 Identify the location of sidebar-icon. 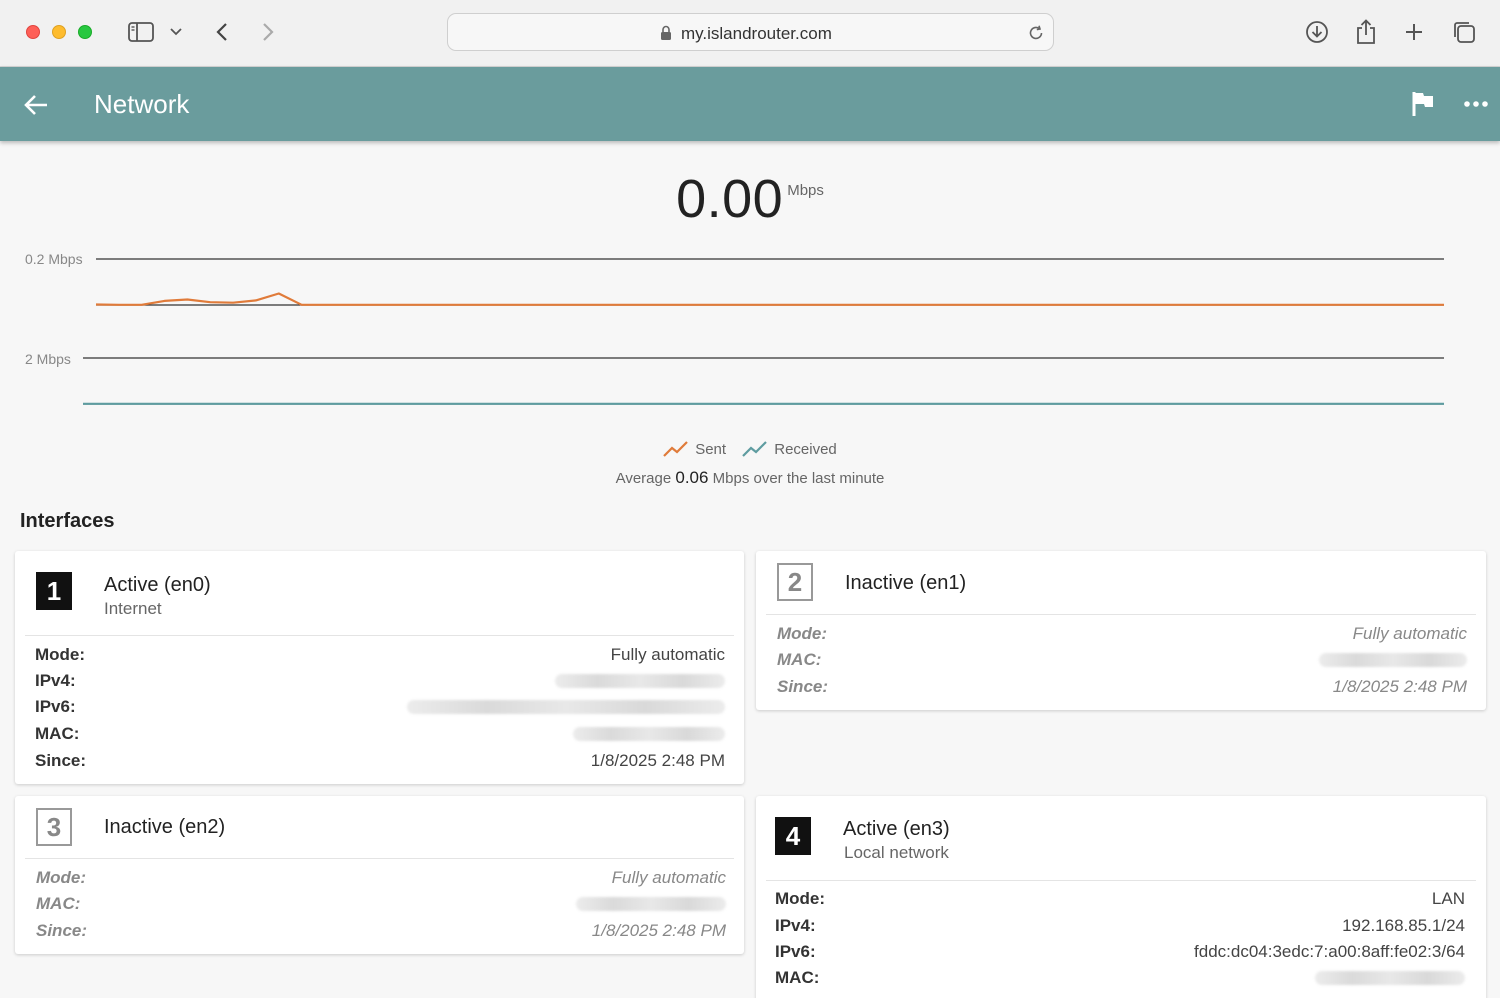
(141, 32).